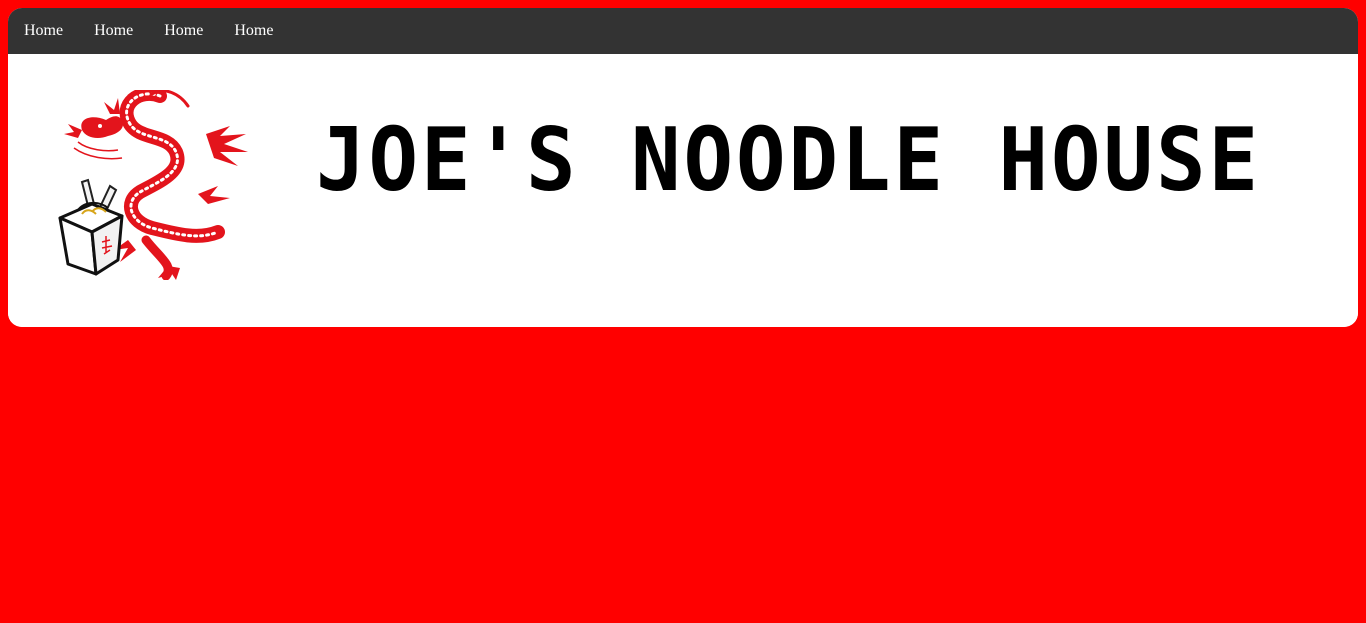 Image resolution: width=1366 pixels, height=623 pixels. I want to click on nav-link-home-4: Home, so click(253, 31).